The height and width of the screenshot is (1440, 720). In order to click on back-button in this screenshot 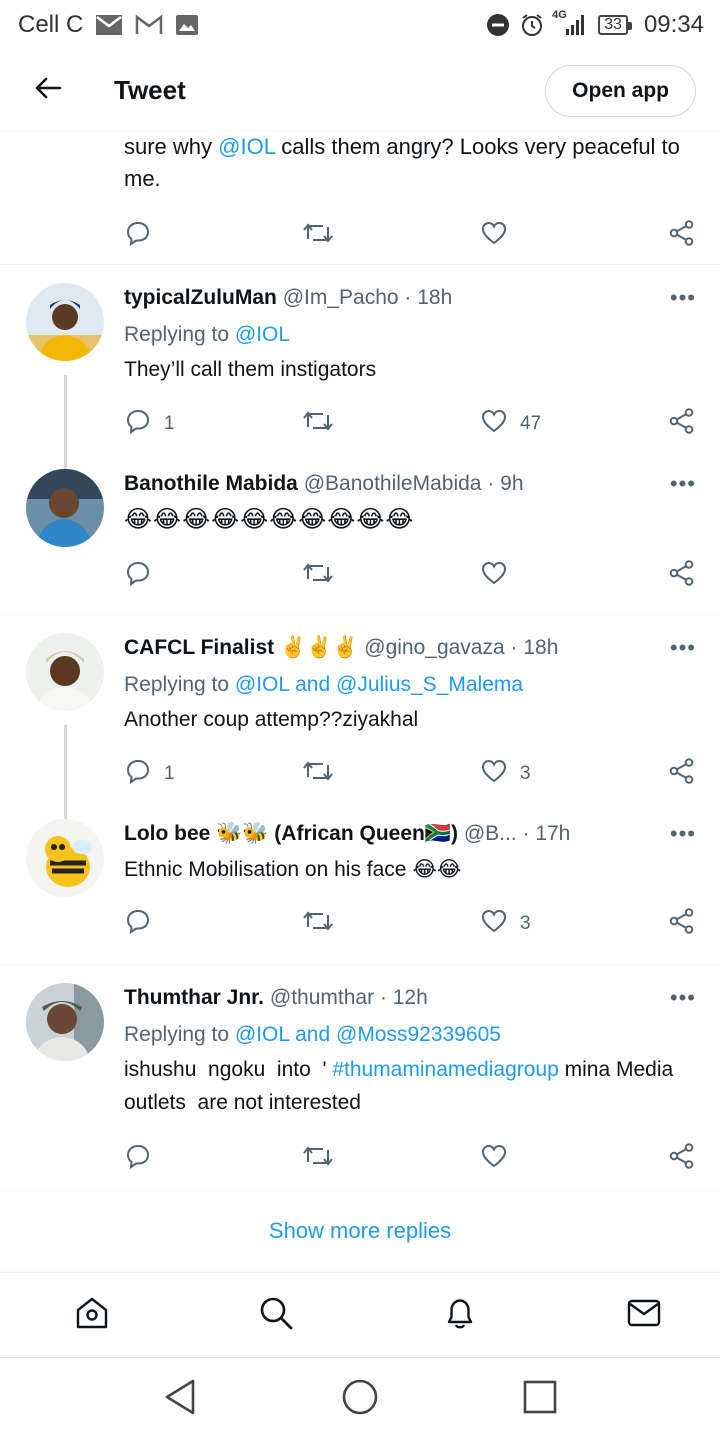, I will do `click(48, 91)`.